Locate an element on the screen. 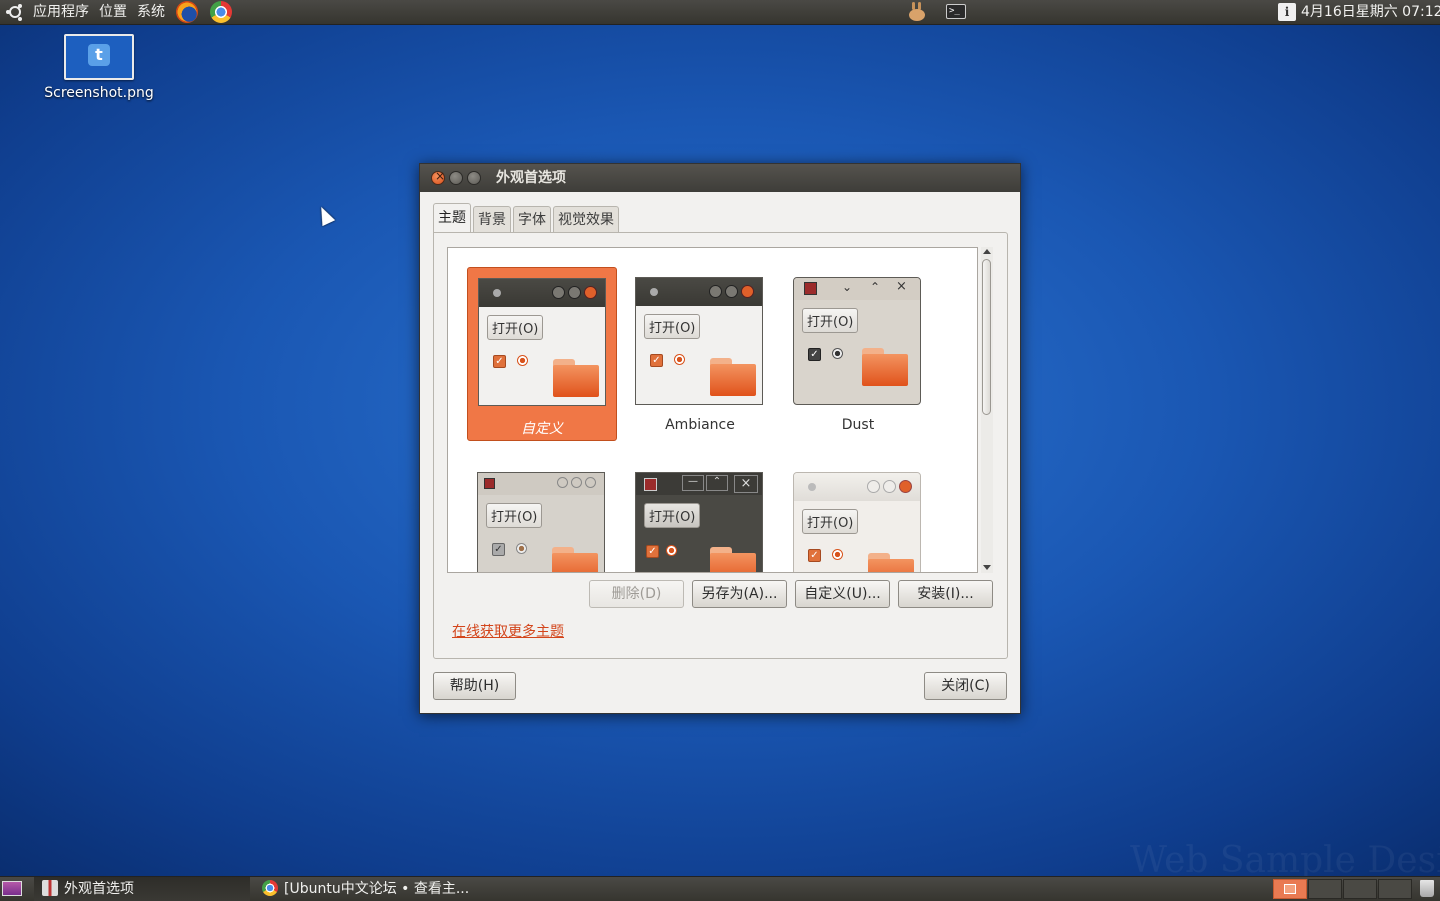 This screenshot has width=1440, height=901. mouse-cursor-icon is located at coordinates (325, 215).